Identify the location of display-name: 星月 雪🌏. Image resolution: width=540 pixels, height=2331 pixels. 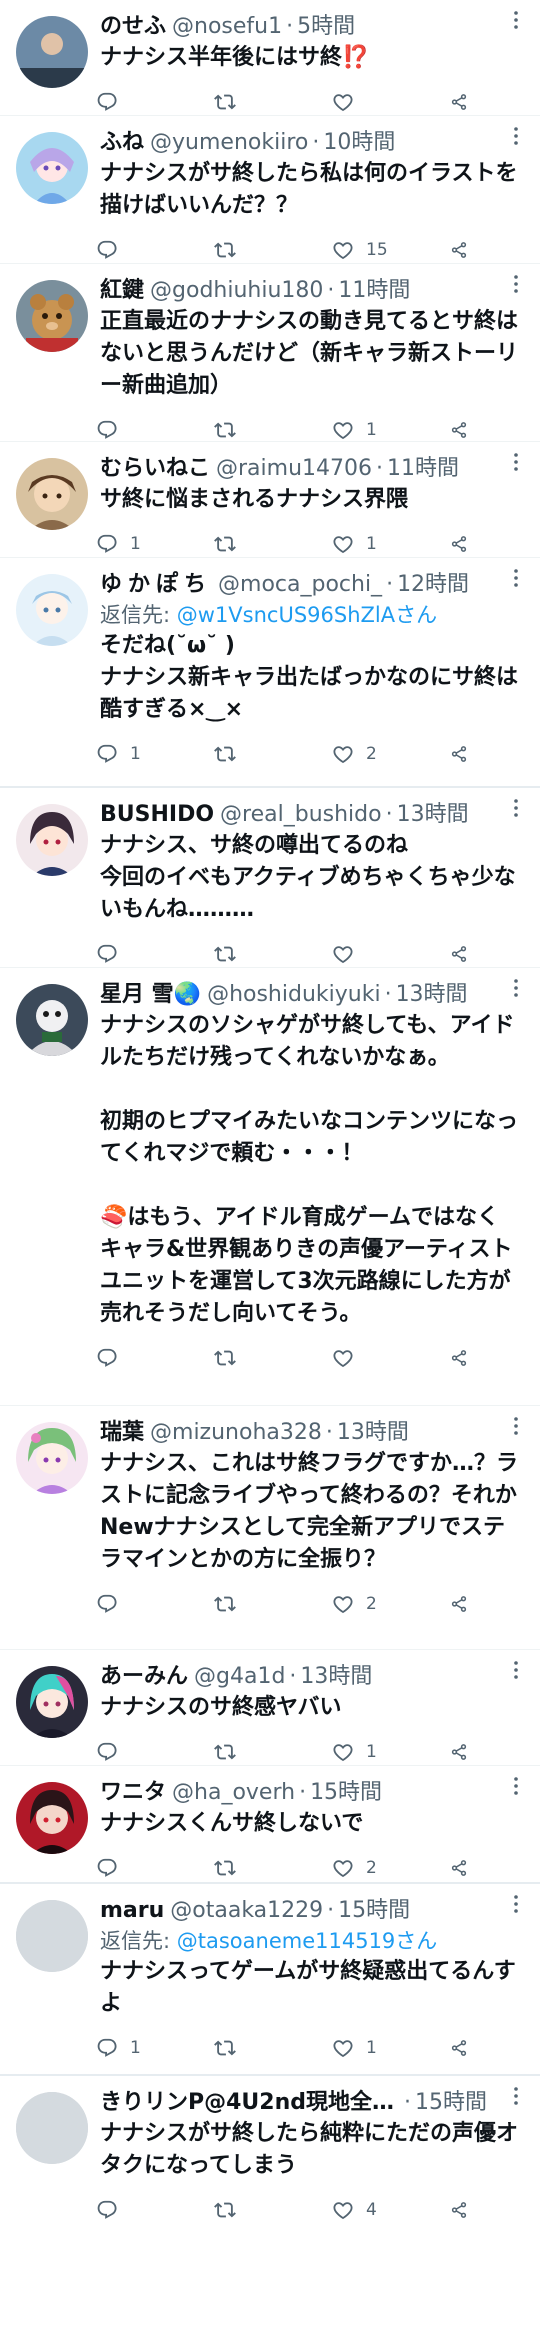
(150, 995).